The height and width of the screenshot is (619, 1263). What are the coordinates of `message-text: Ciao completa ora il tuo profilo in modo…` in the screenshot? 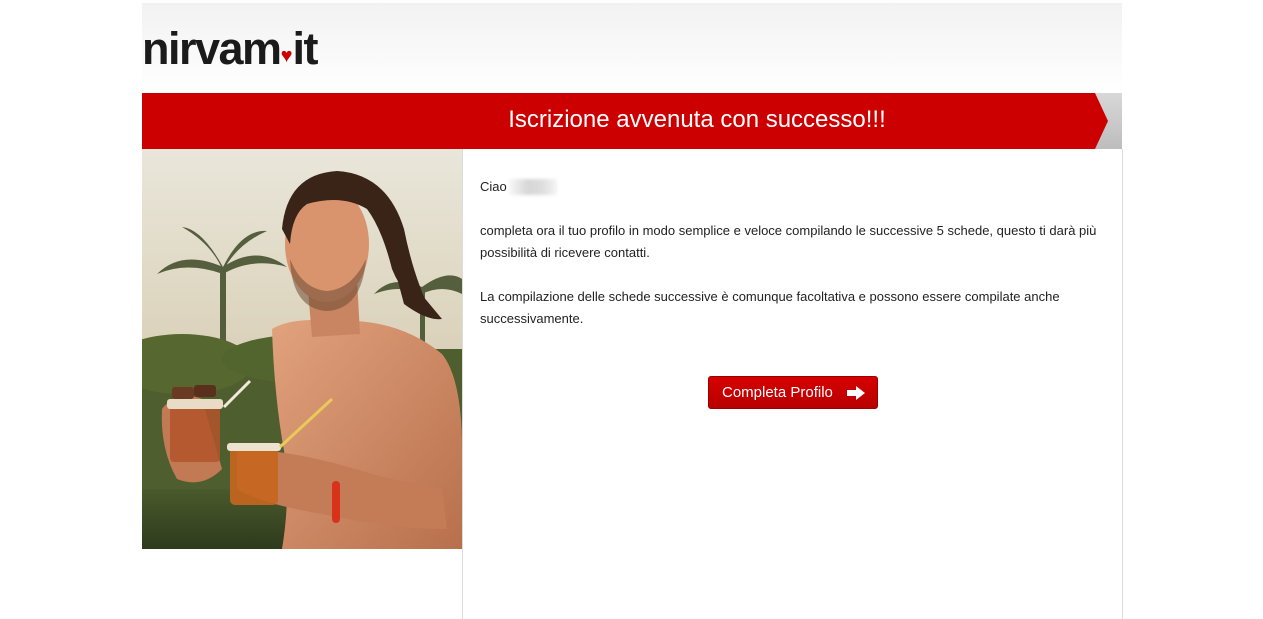 It's located at (792, 264).